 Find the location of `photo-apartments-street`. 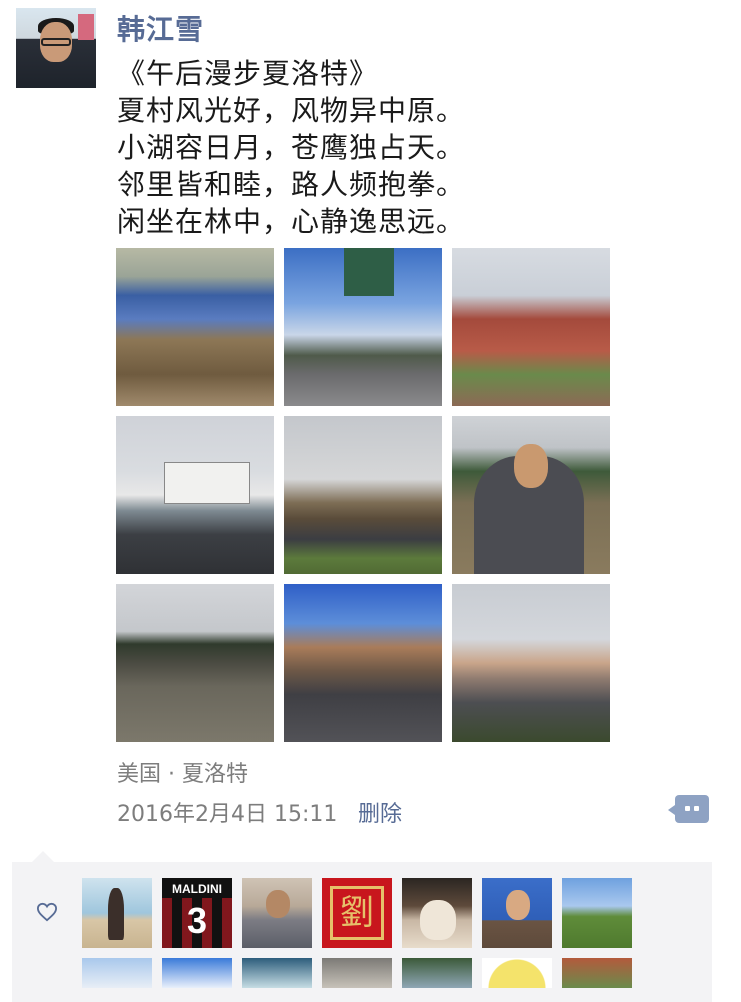

photo-apartments-street is located at coordinates (363, 663).